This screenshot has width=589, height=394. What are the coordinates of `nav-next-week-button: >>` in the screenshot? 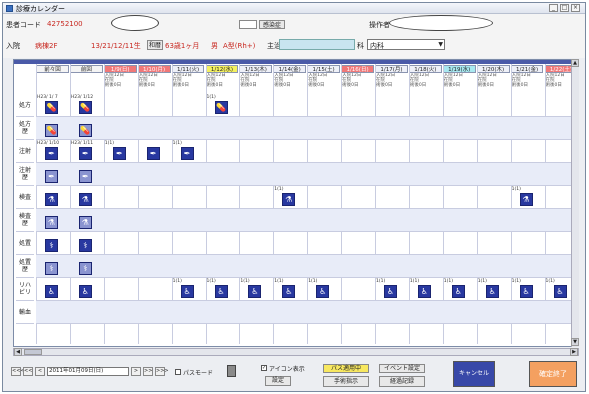 It's located at (148, 371).